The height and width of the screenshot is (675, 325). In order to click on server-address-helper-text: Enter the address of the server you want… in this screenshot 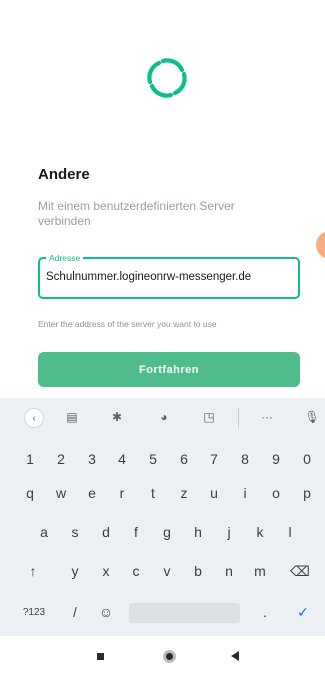, I will do `click(127, 324)`.